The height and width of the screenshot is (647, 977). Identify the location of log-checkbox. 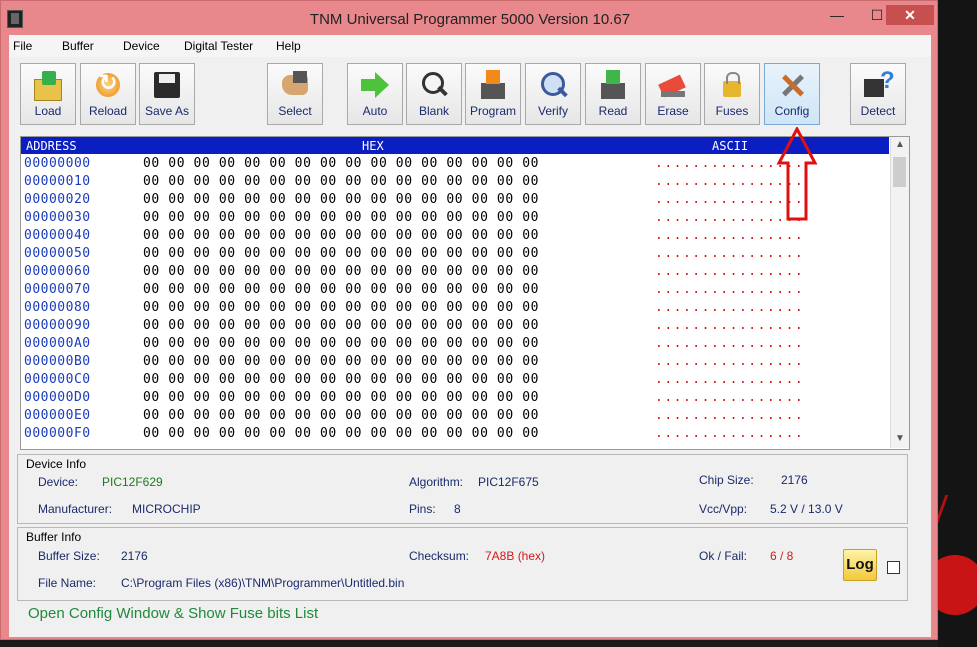
(893, 567).